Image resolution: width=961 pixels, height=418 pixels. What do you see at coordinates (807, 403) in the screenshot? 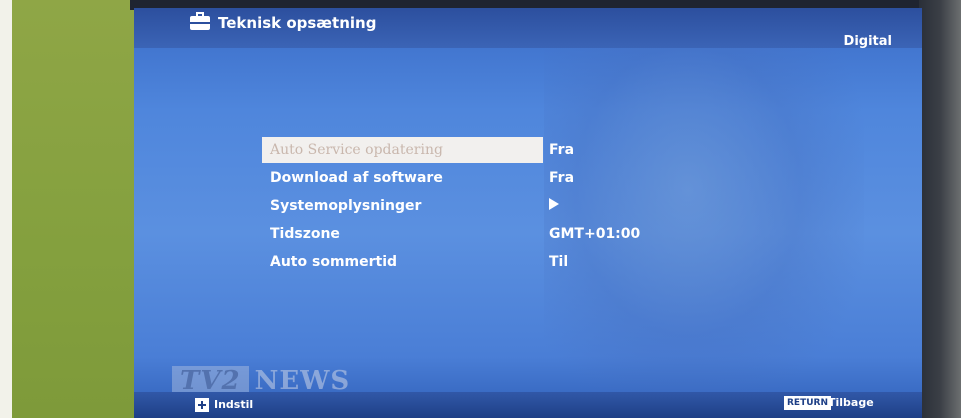
I see `return-button: RETURN` at bounding box center [807, 403].